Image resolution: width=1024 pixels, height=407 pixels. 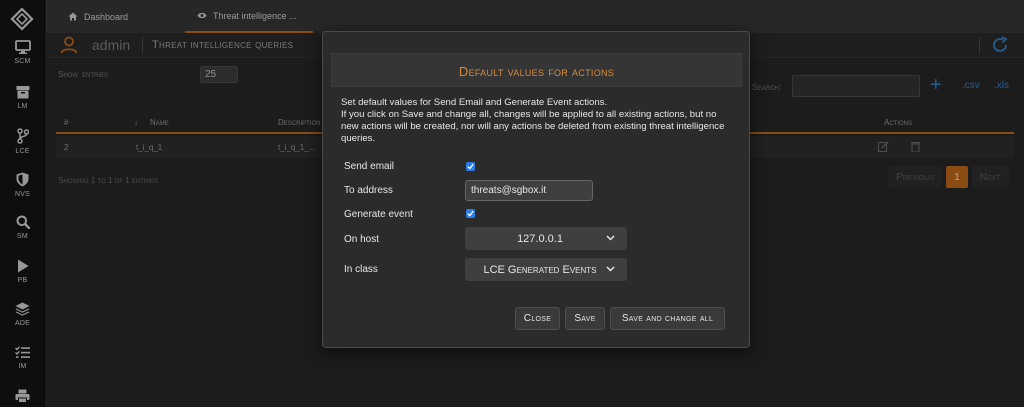 What do you see at coordinates (378, 214) in the screenshot?
I see `generate-event-label: Generate event` at bounding box center [378, 214].